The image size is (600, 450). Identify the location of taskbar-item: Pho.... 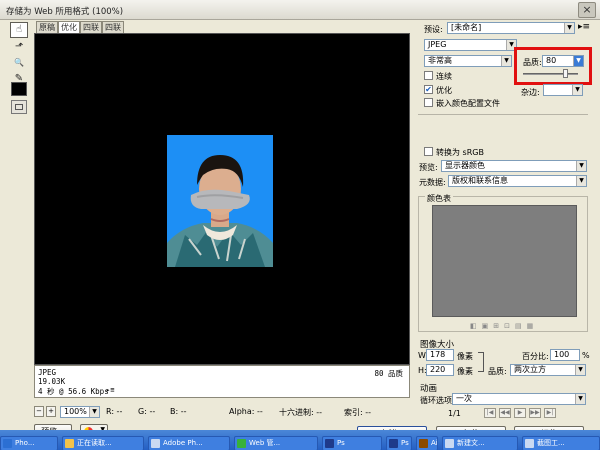
(29, 443).